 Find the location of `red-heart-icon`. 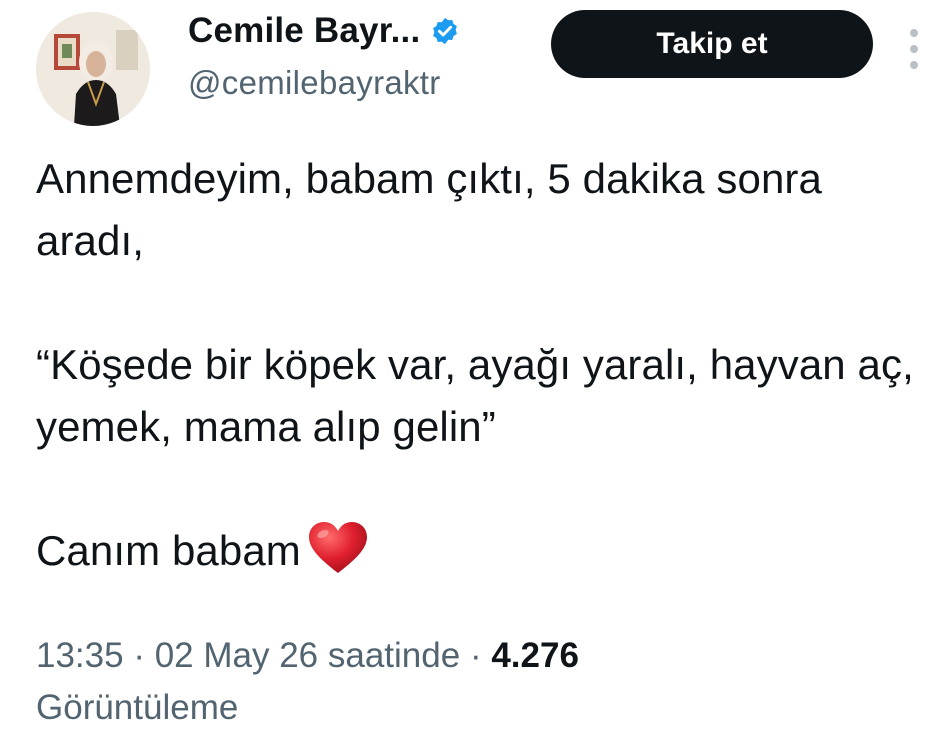

red-heart-icon is located at coordinates (338, 548).